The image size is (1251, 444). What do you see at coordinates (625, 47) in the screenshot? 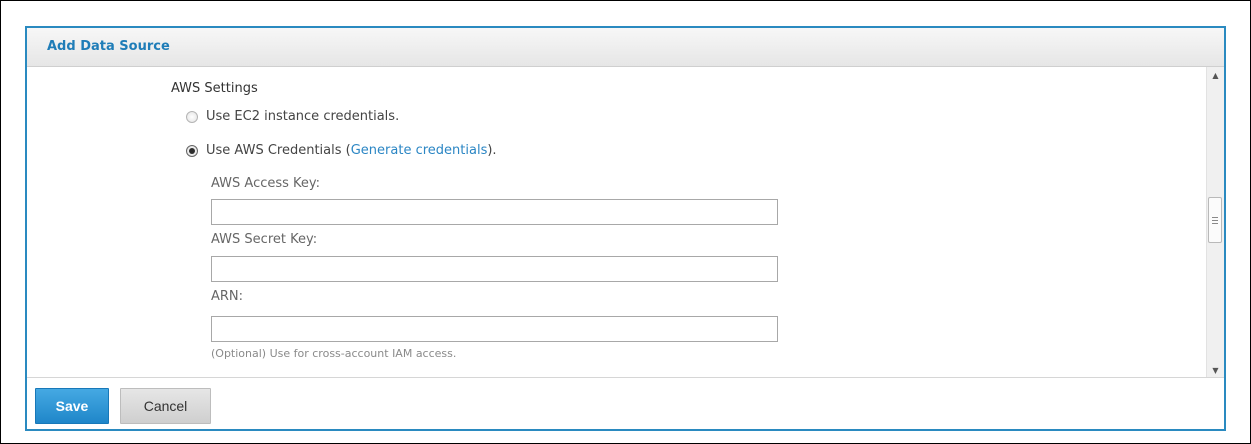
I see `dialog-header: Add Data Source` at bounding box center [625, 47].